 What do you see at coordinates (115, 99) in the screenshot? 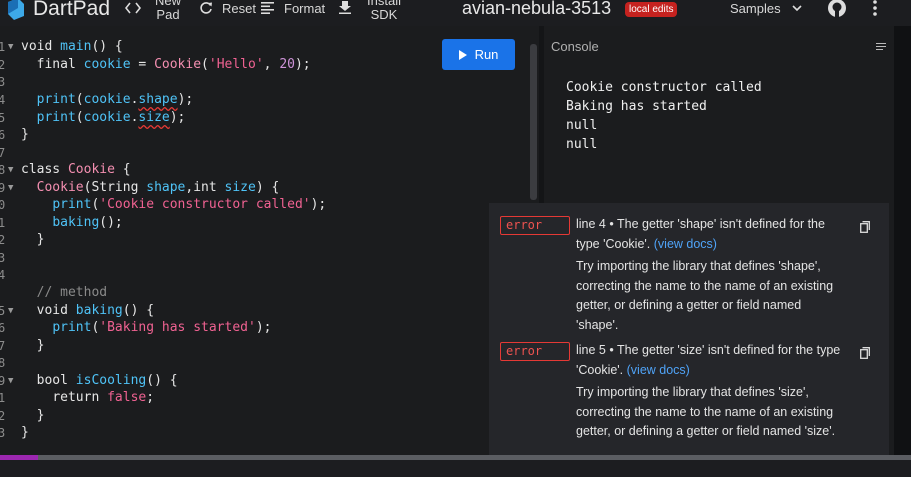
I see `code-line: print(cookie.shape);` at bounding box center [115, 99].